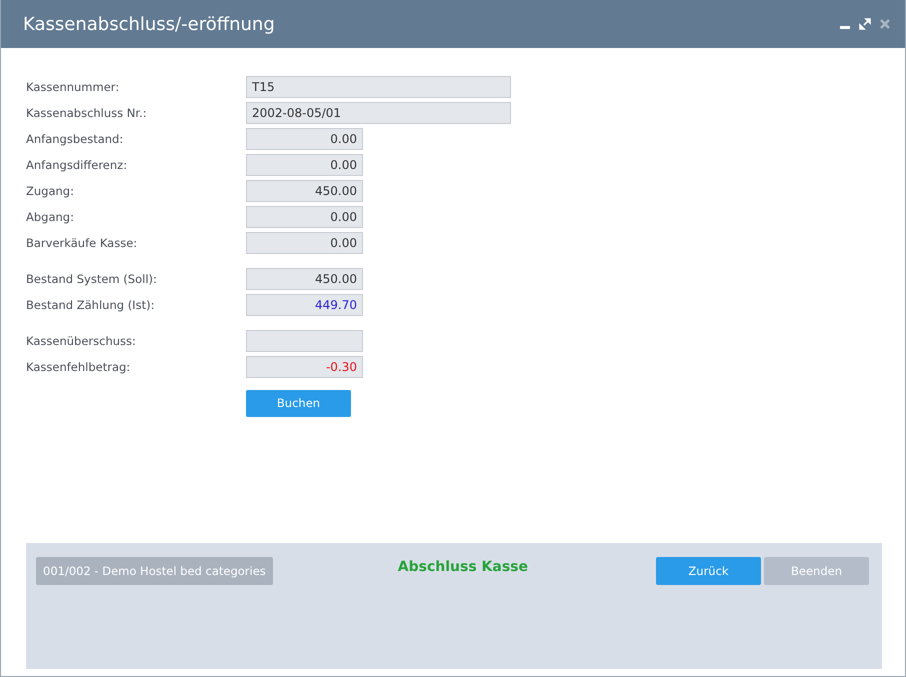 This screenshot has height=677, width=906. Describe the element at coordinates (304, 341) in the screenshot. I see `input-field` at that location.